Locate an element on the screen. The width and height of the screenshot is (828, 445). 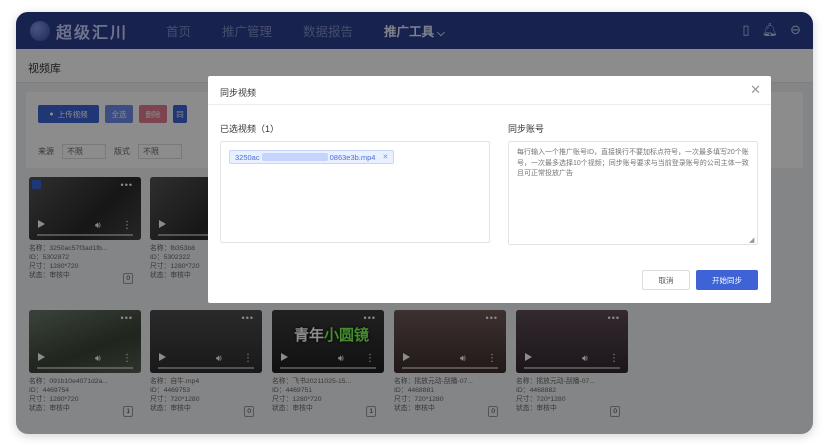
start-sync-button: 开始同步 is located at coordinates (727, 280).